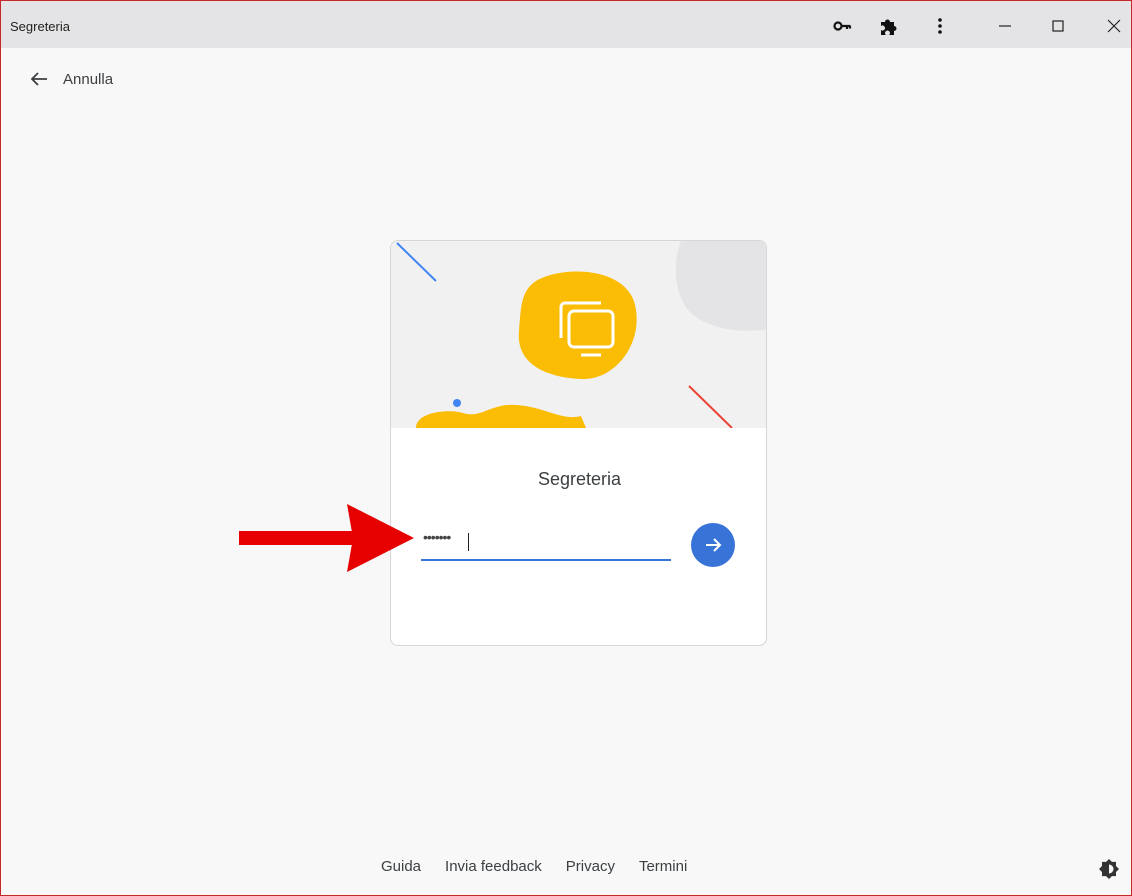 This screenshot has height=896, width=1132. I want to click on privacy-link: Privacy, so click(590, 866).